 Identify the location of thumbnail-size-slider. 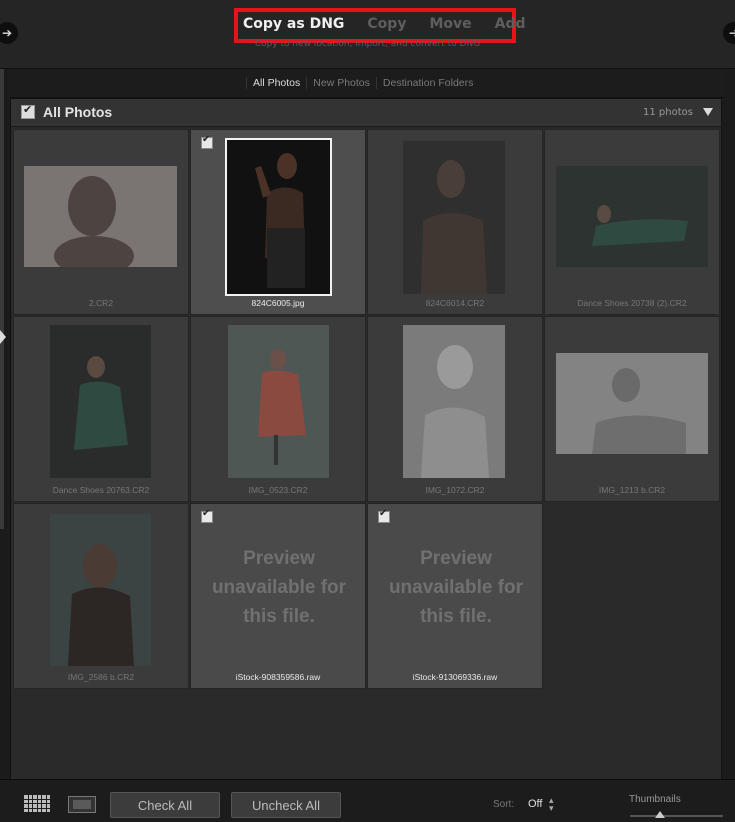
(676, 816).